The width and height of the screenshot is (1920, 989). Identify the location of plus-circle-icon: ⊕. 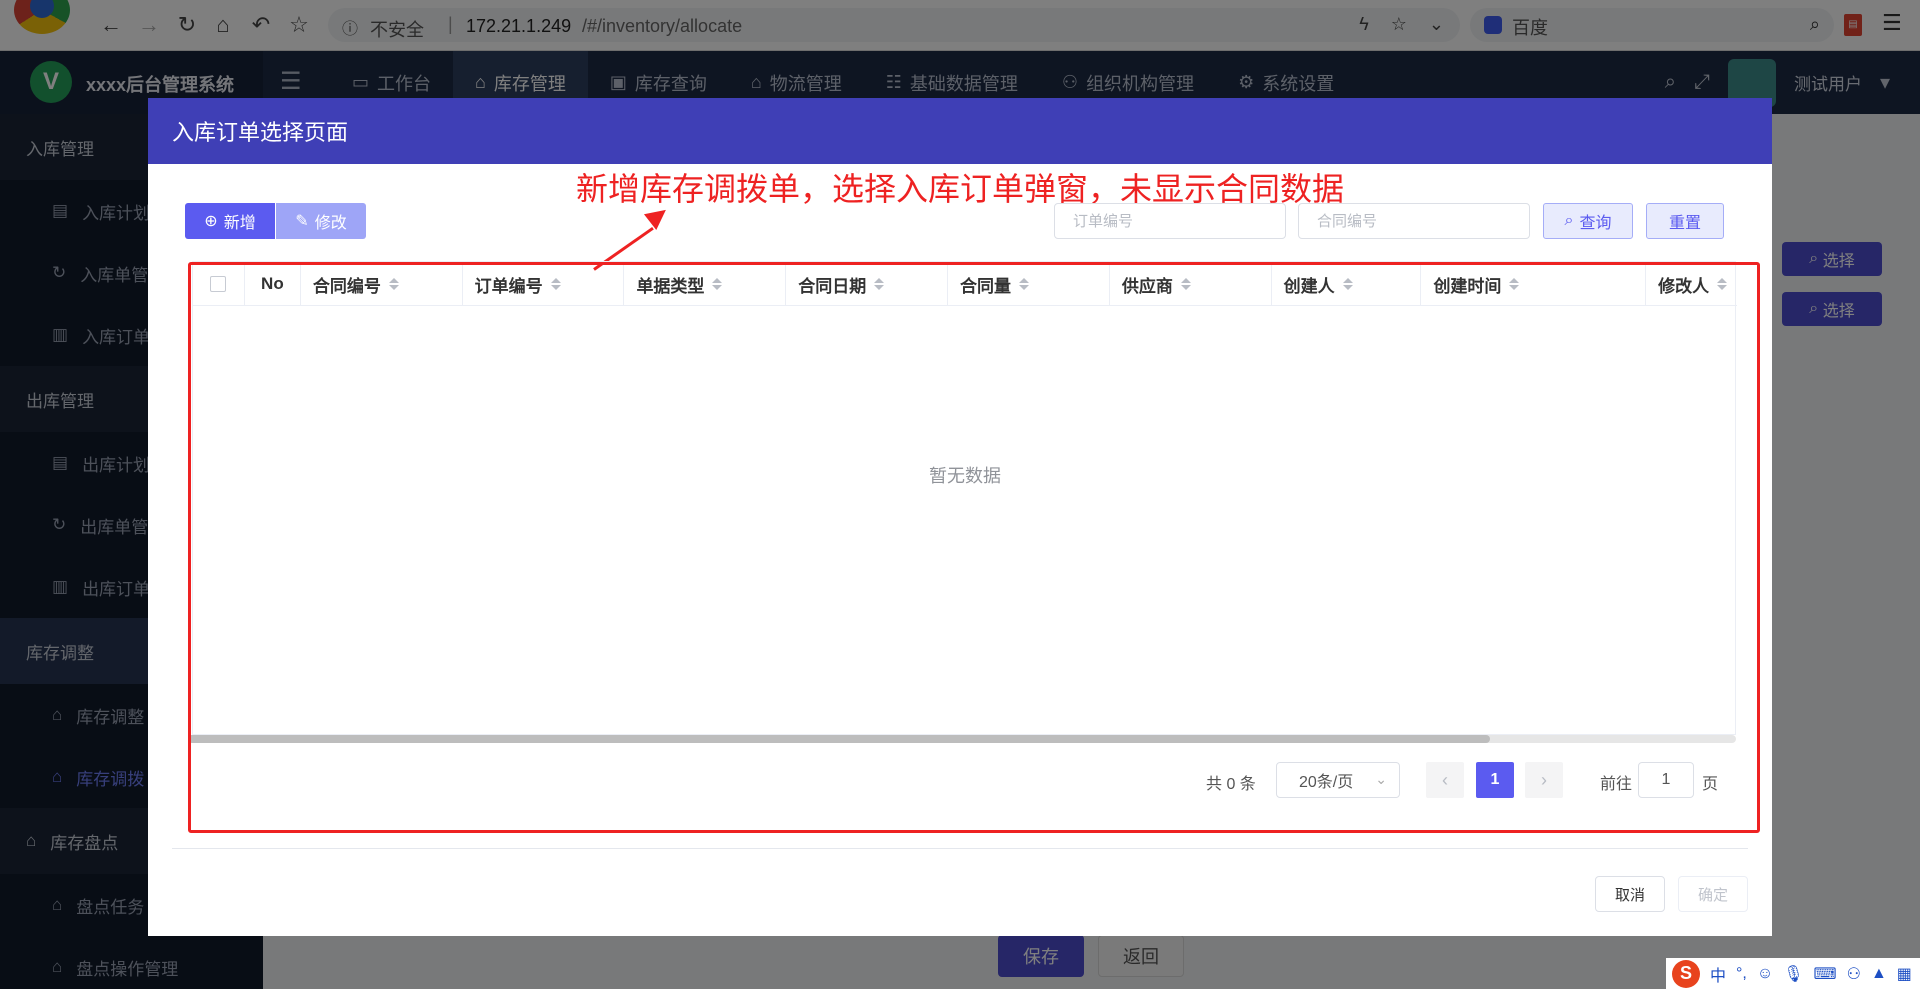
(211, 221).